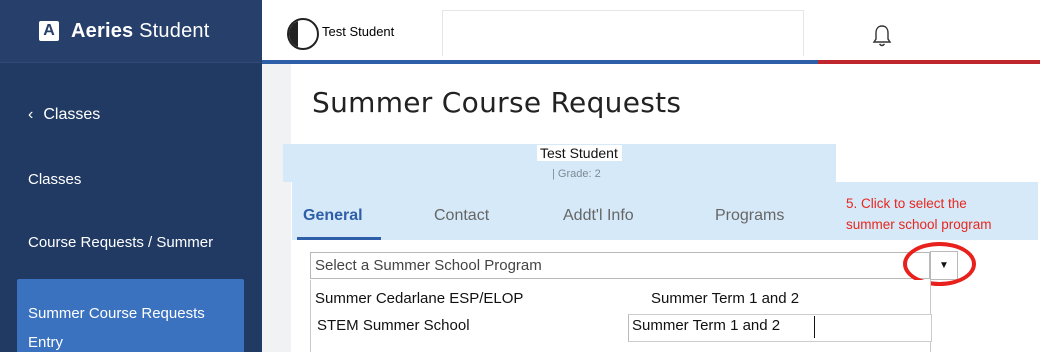 The width and height of the screenshot is (1040, 352). What do you see at coordinates (428, 265) in the screenshot?
I see `select-placeholder: Select a Summer School Program` at bounding box center [428, 265].